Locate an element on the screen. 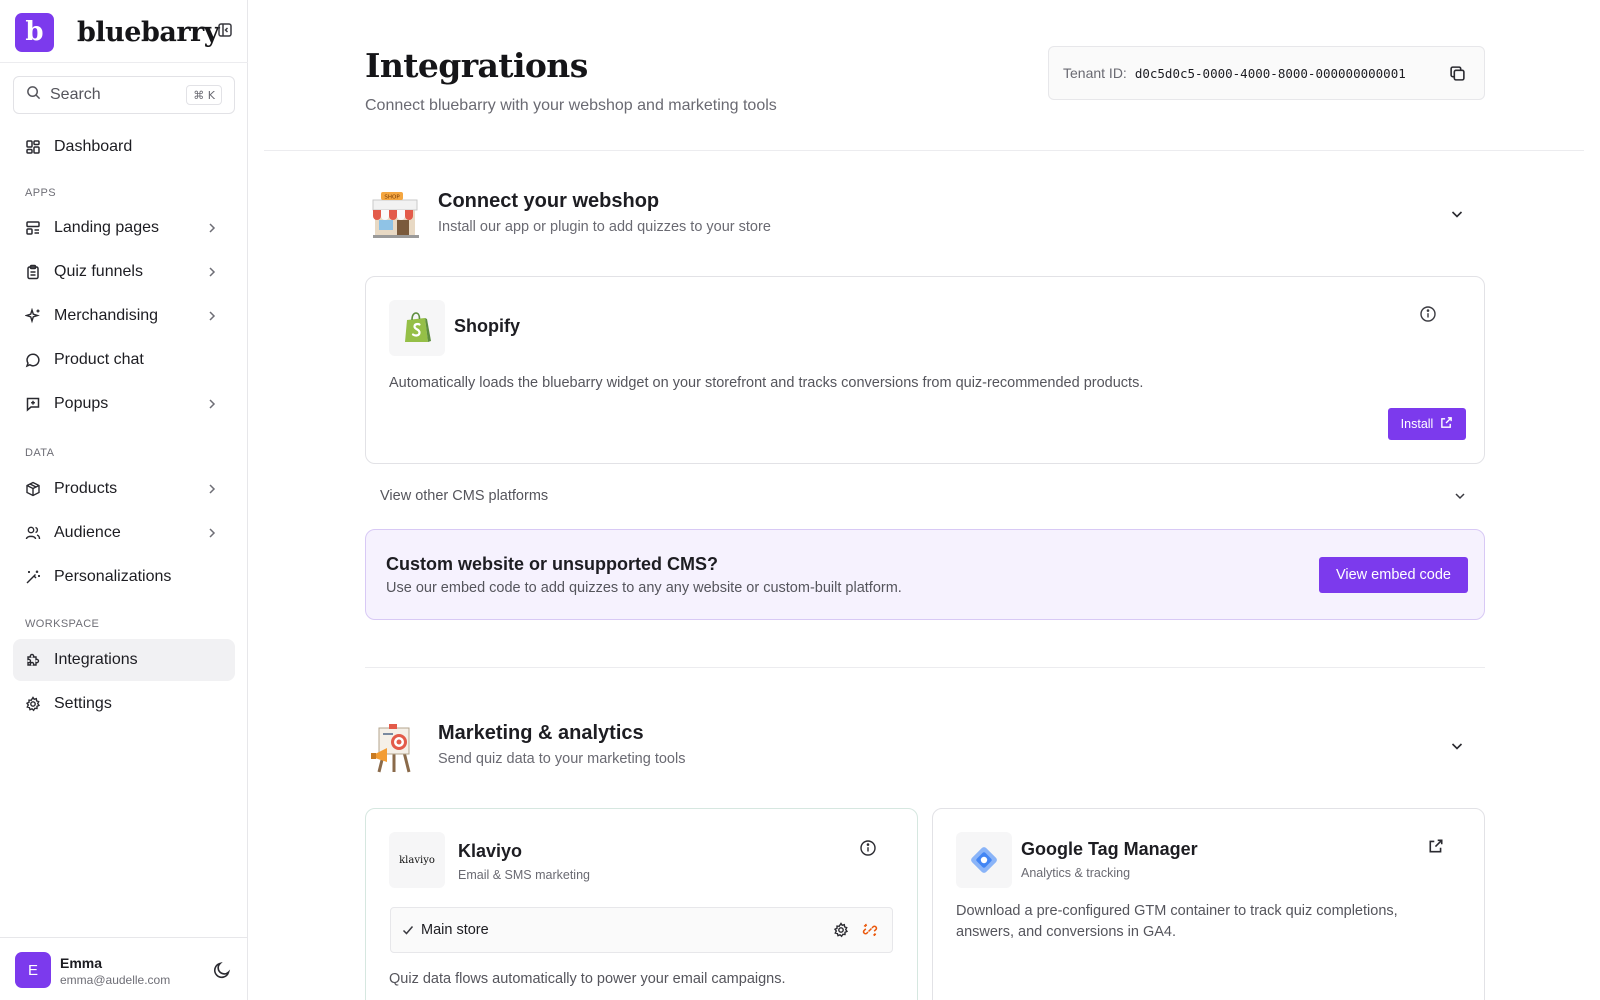 This screenshot has width=1600, height=1000. user-name: Emma is located at coordinates (81, 963).